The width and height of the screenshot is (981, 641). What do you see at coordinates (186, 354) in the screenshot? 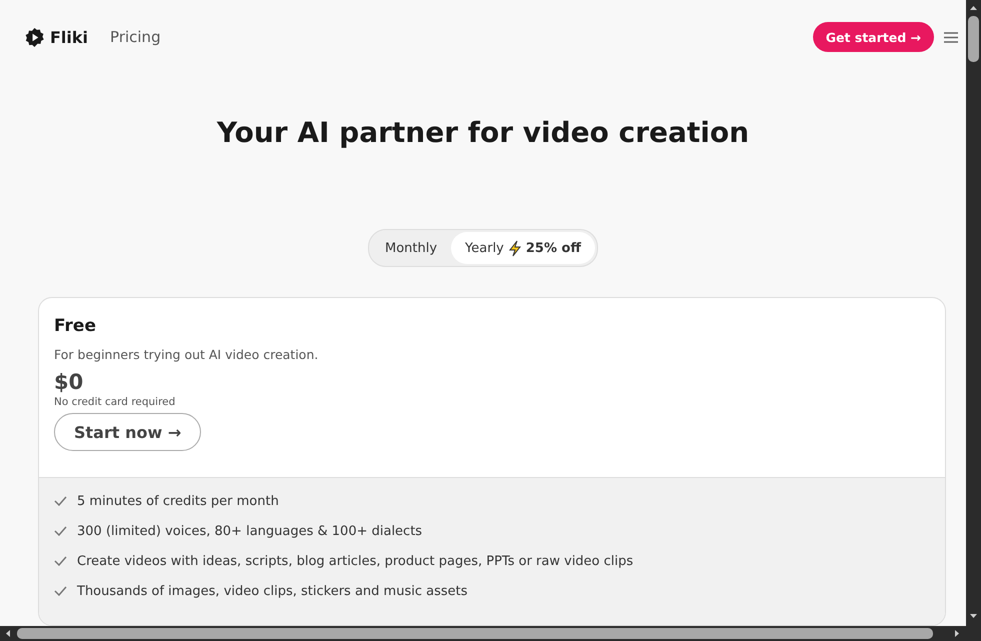
I see `plan-description: For beginners trying out AI video creation.` at bounding box center [186, 354].